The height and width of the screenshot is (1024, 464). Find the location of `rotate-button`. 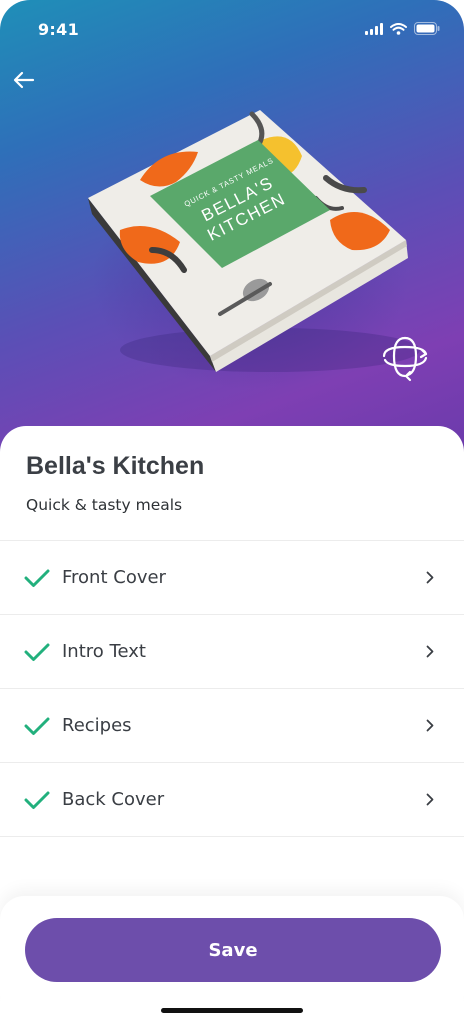

rotate-button is located at coordinates (405, 357).